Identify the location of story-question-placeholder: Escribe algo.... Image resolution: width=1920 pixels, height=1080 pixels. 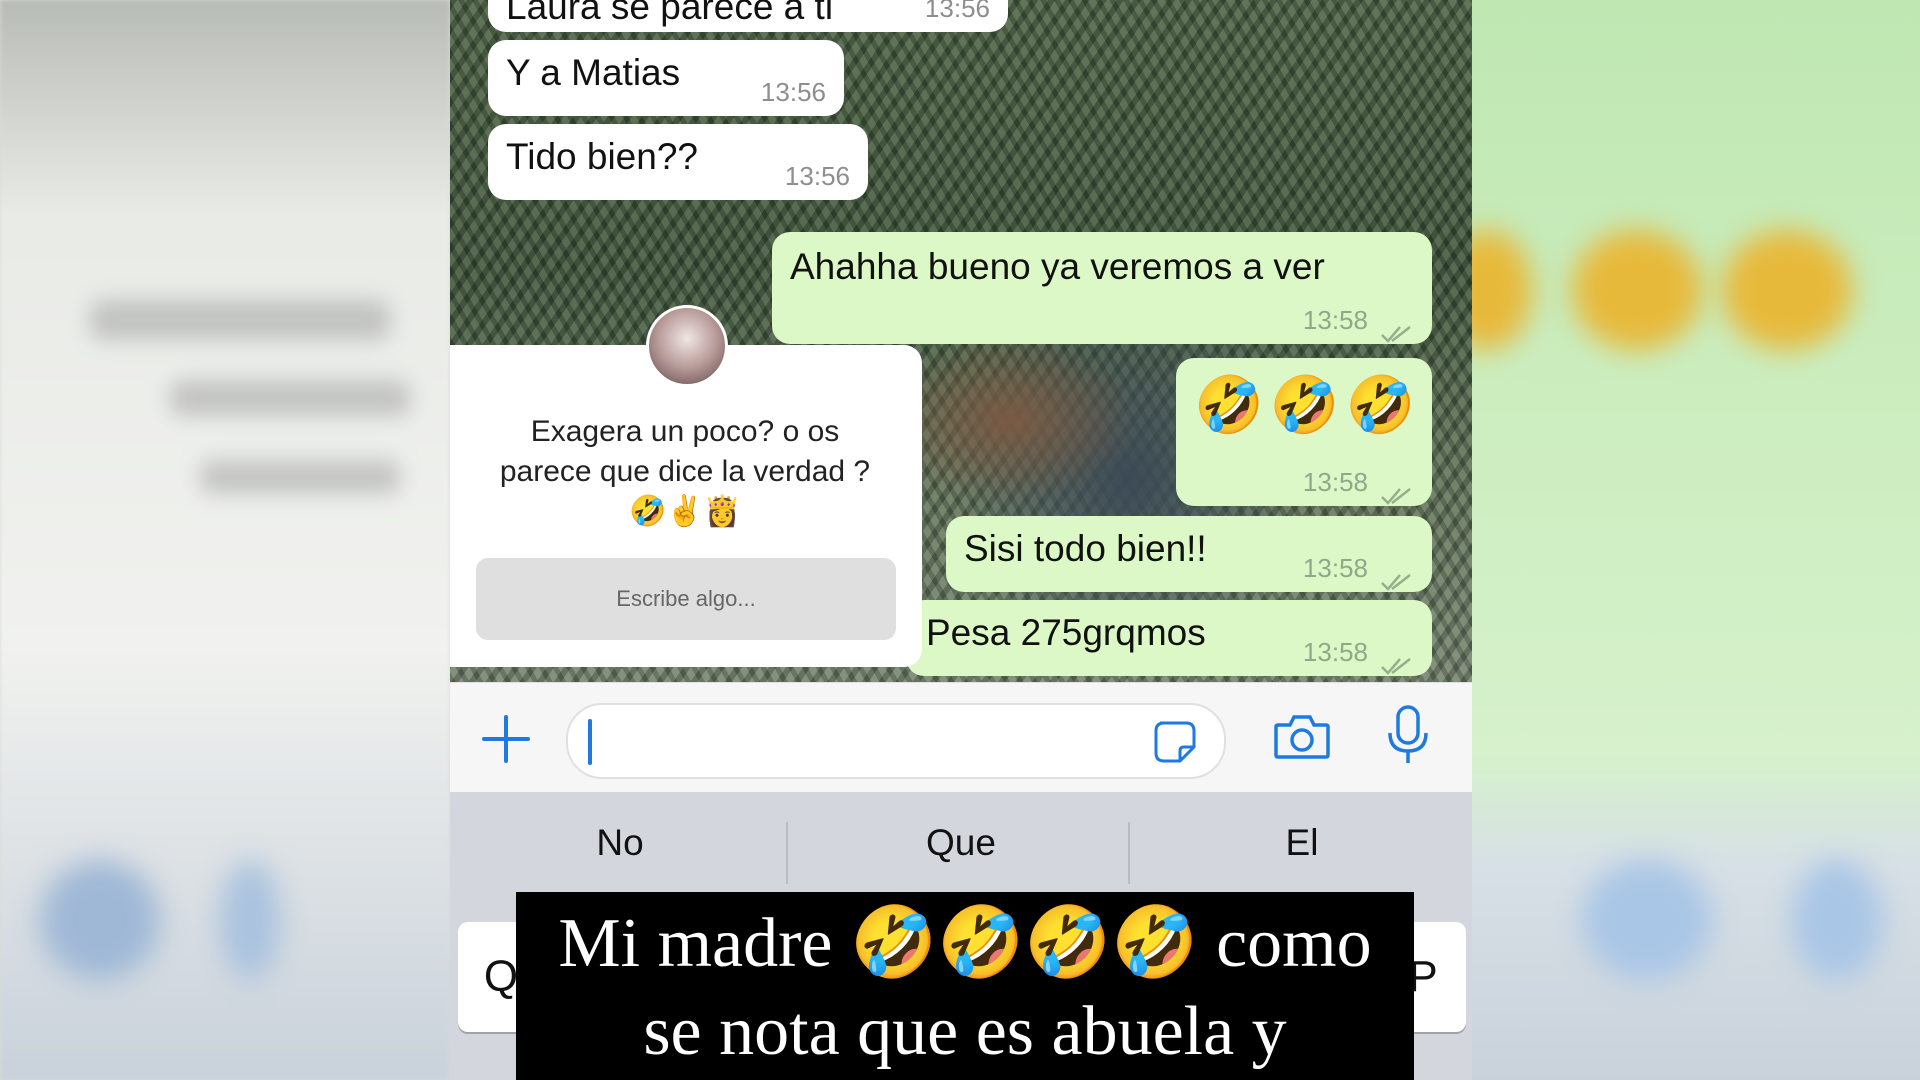
(686, 598).